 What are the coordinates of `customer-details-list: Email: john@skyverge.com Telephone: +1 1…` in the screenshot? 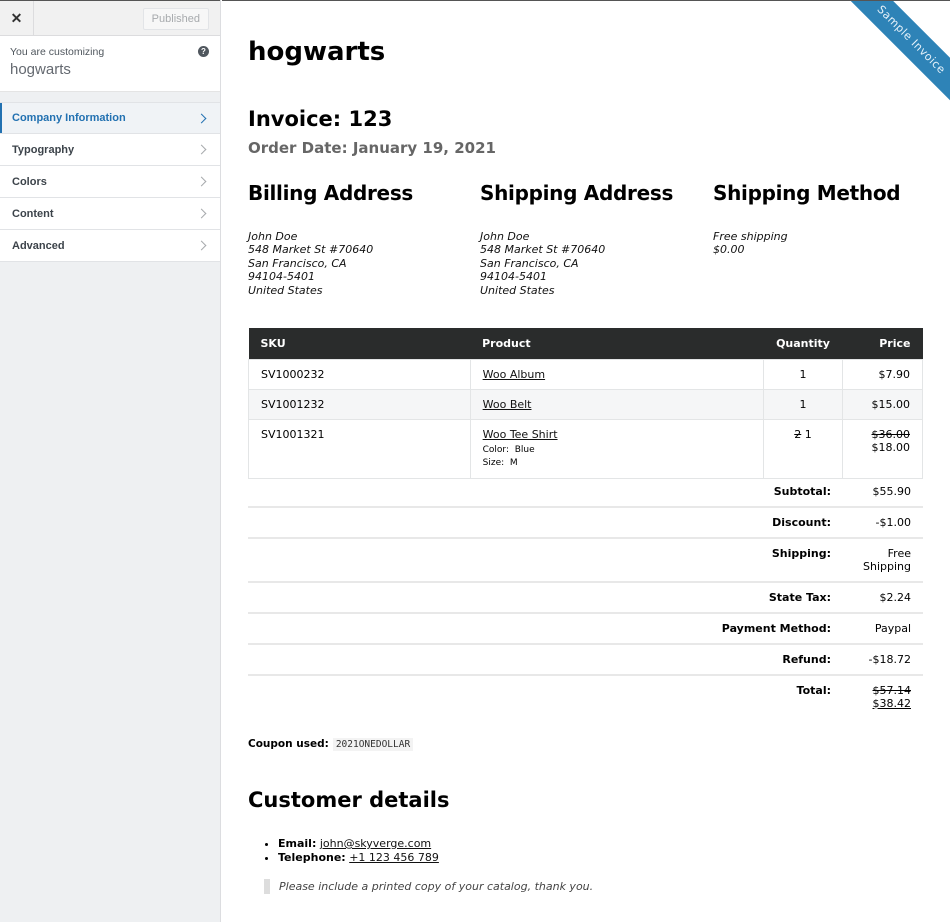 It's located at (358, 851).